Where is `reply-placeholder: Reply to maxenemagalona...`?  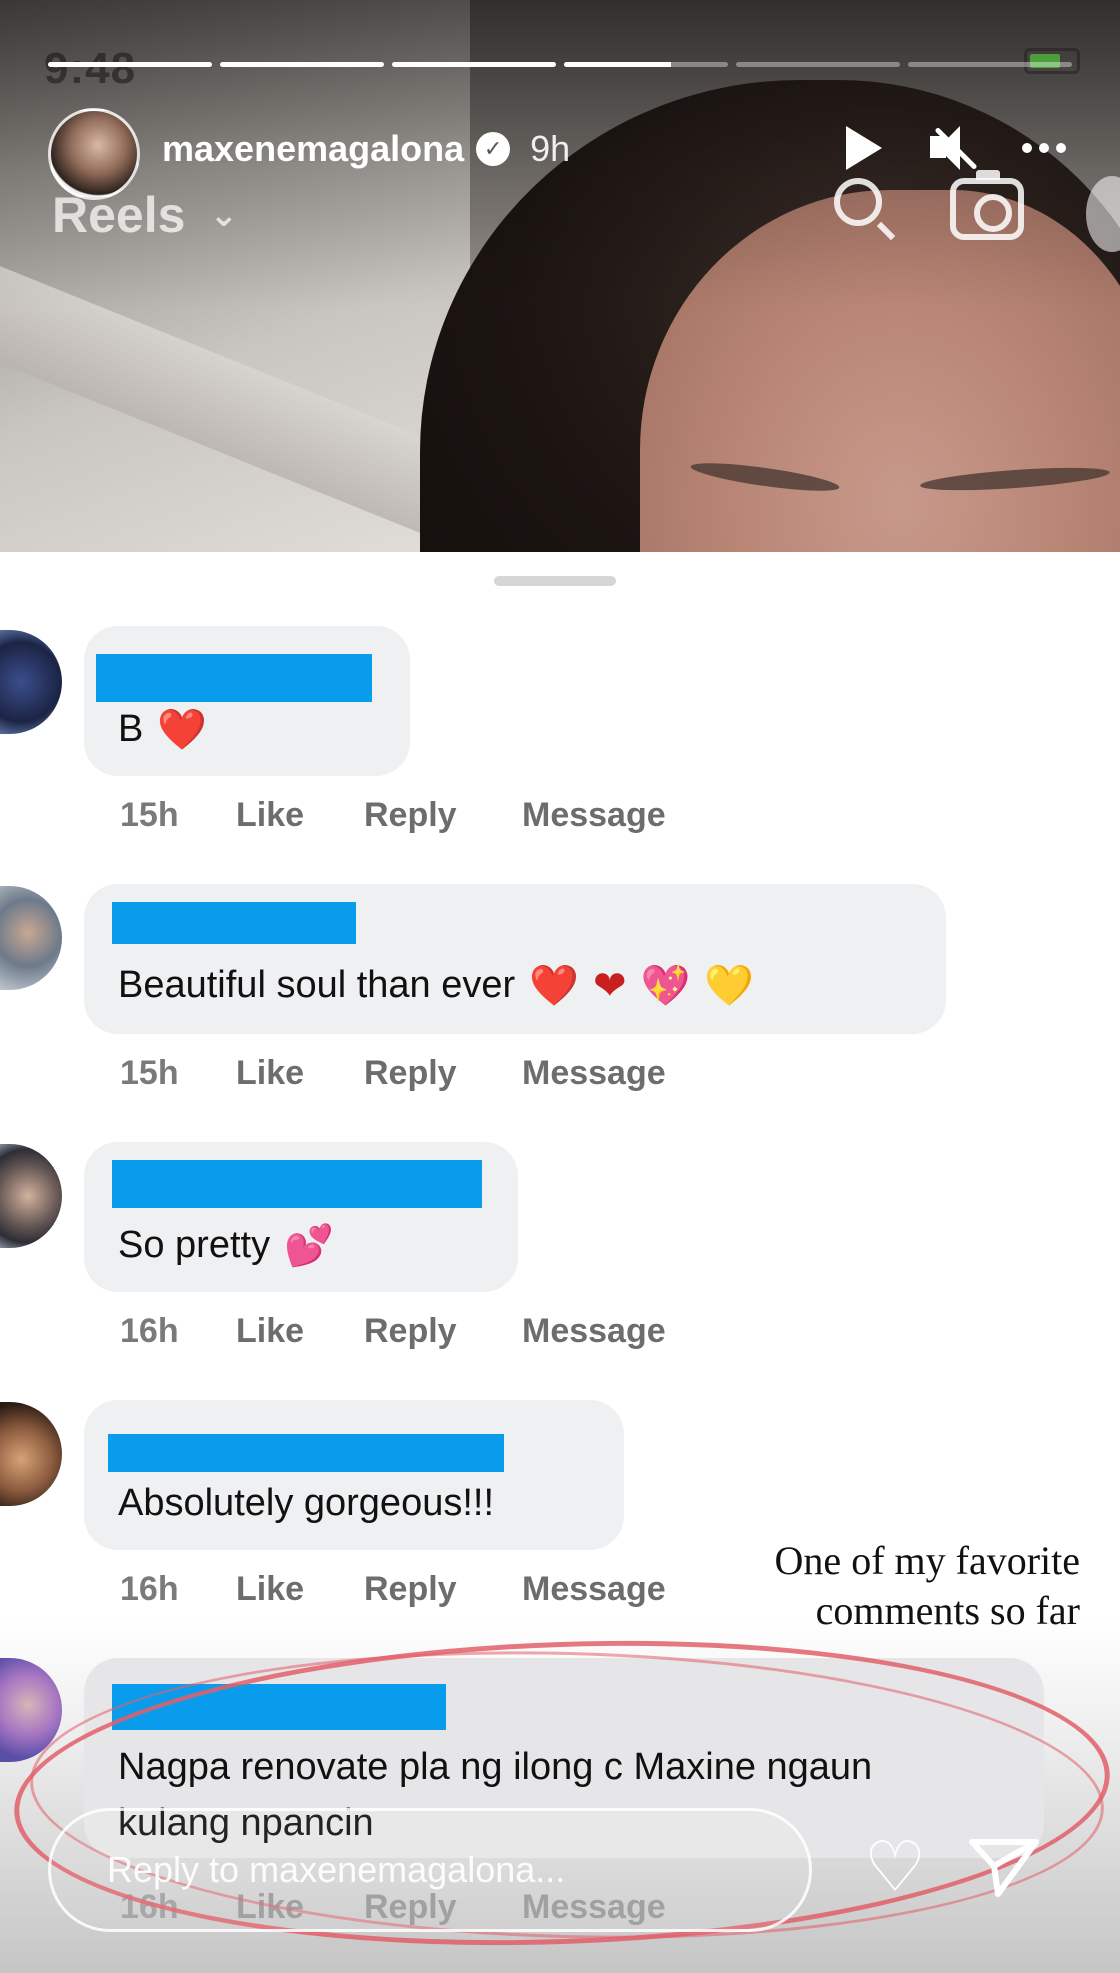
reply-placeholder: Reply to maxenemagalona... is located at coordinates (336, 1869).